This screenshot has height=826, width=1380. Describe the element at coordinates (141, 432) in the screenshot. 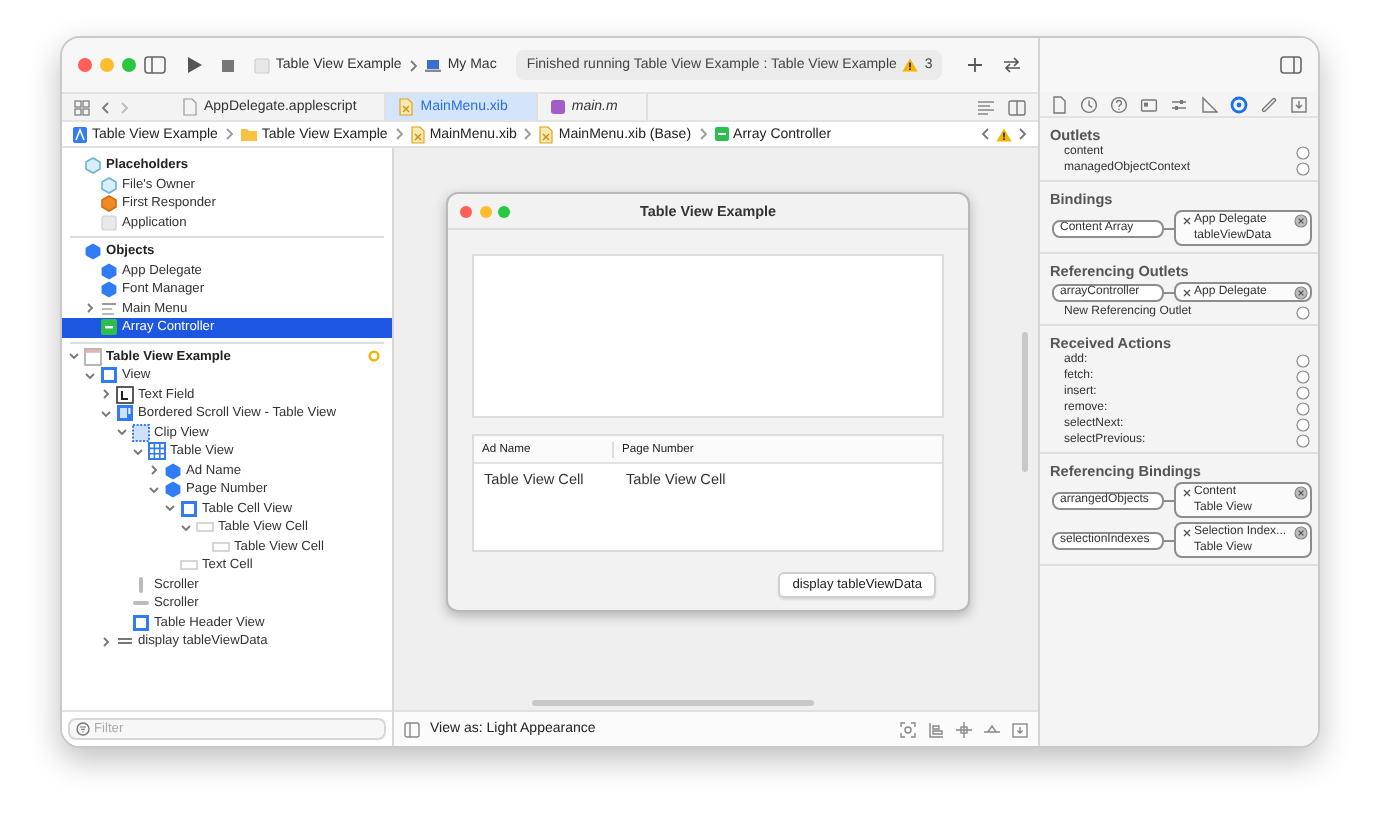

I see `dashed-square-icon` at that location.